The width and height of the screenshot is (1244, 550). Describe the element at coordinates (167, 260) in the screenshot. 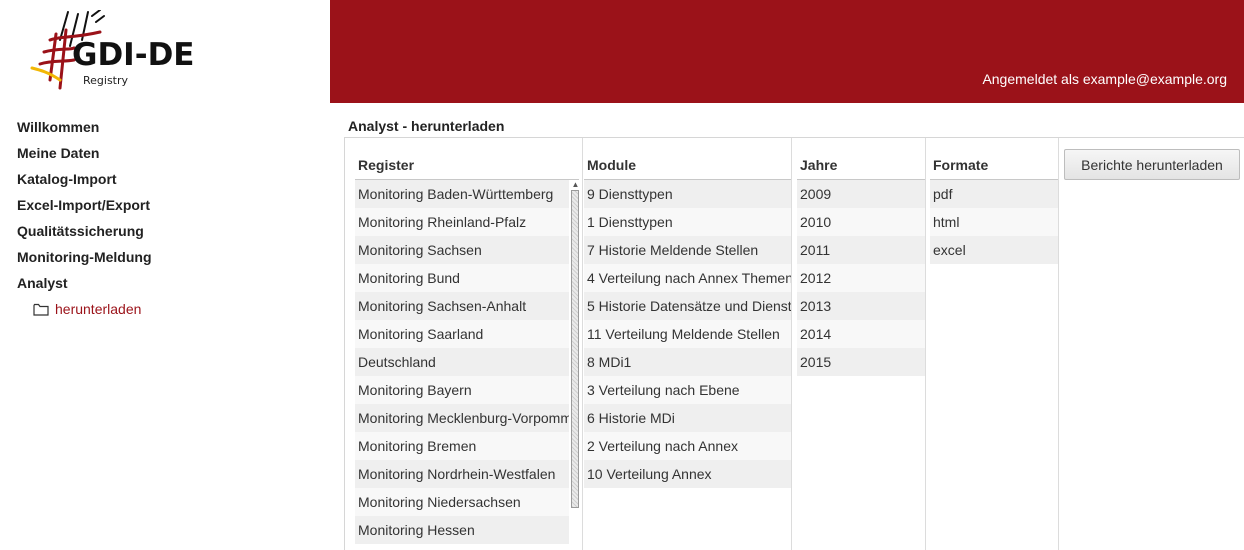

I see `nav-item-monitoring-meldung: Monitoring-Meldung` at that location.